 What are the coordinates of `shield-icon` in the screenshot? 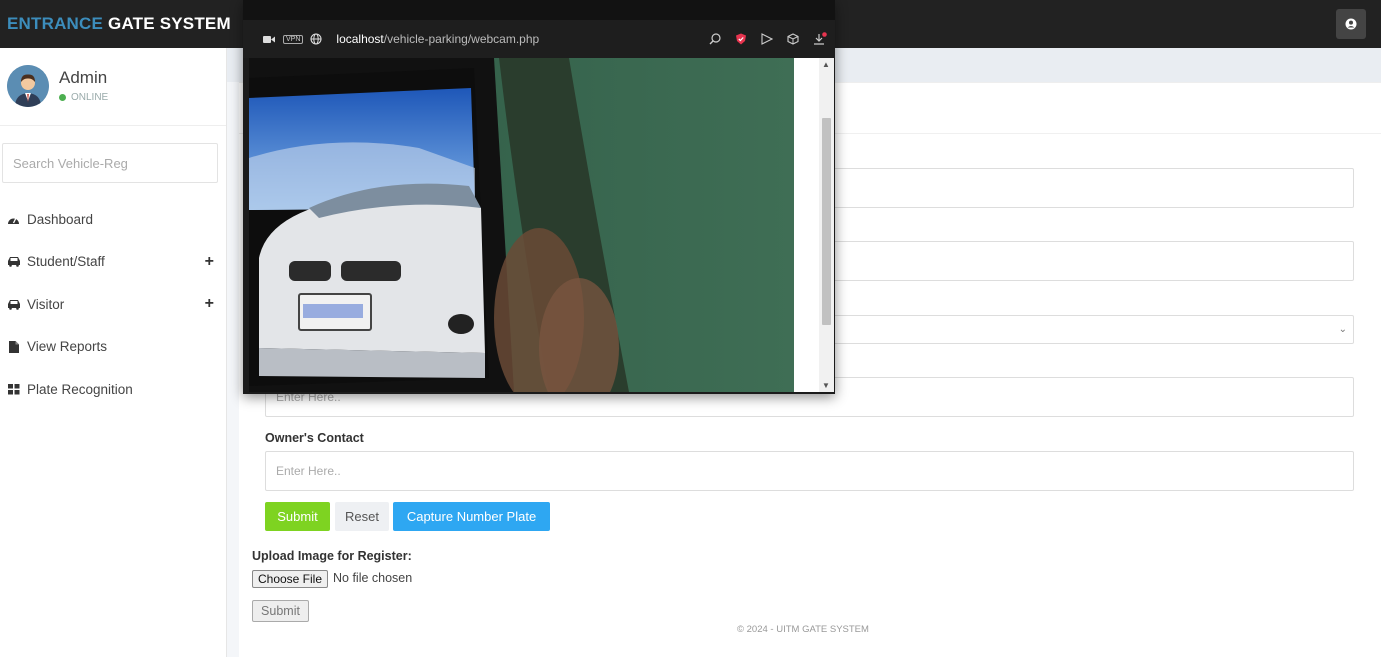 It's located at (741, 39).